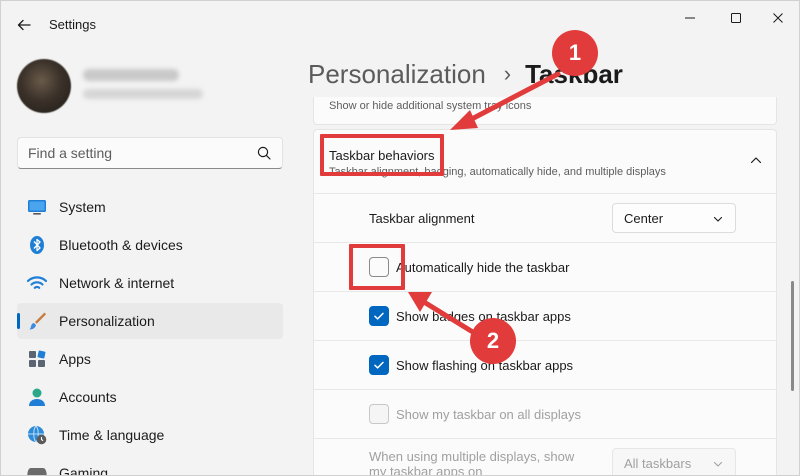 The width and height of the screenshot is (800, 476). I want to click on back-button, so click(24, 25).